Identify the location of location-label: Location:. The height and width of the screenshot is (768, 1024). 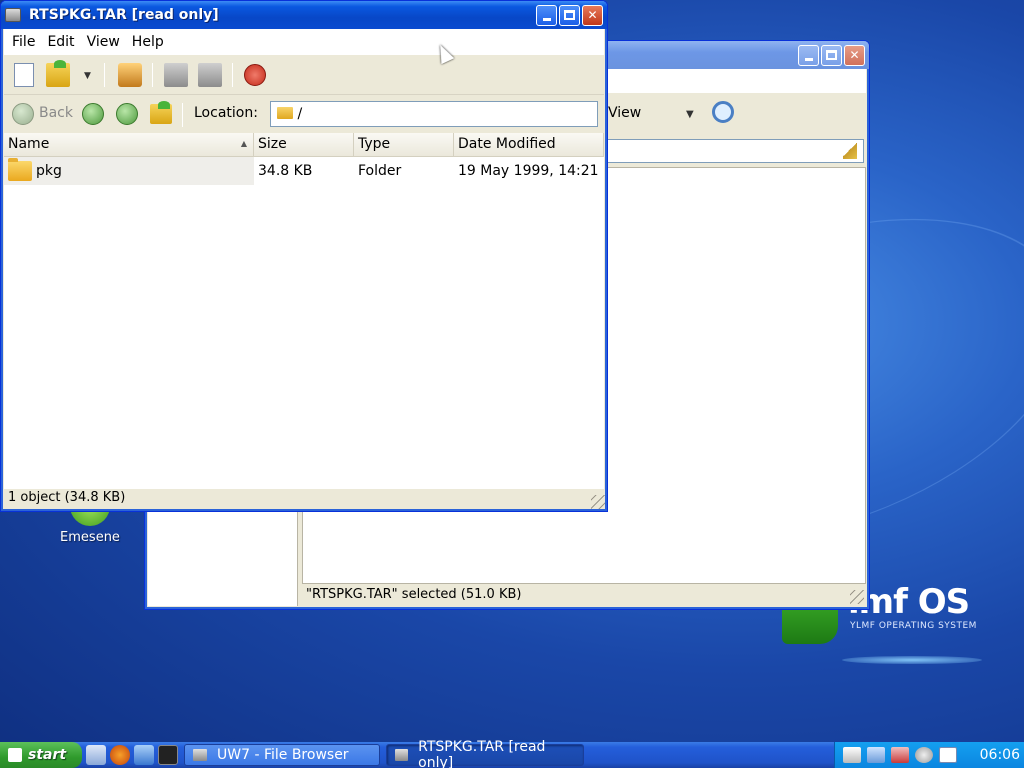
(226, 113).